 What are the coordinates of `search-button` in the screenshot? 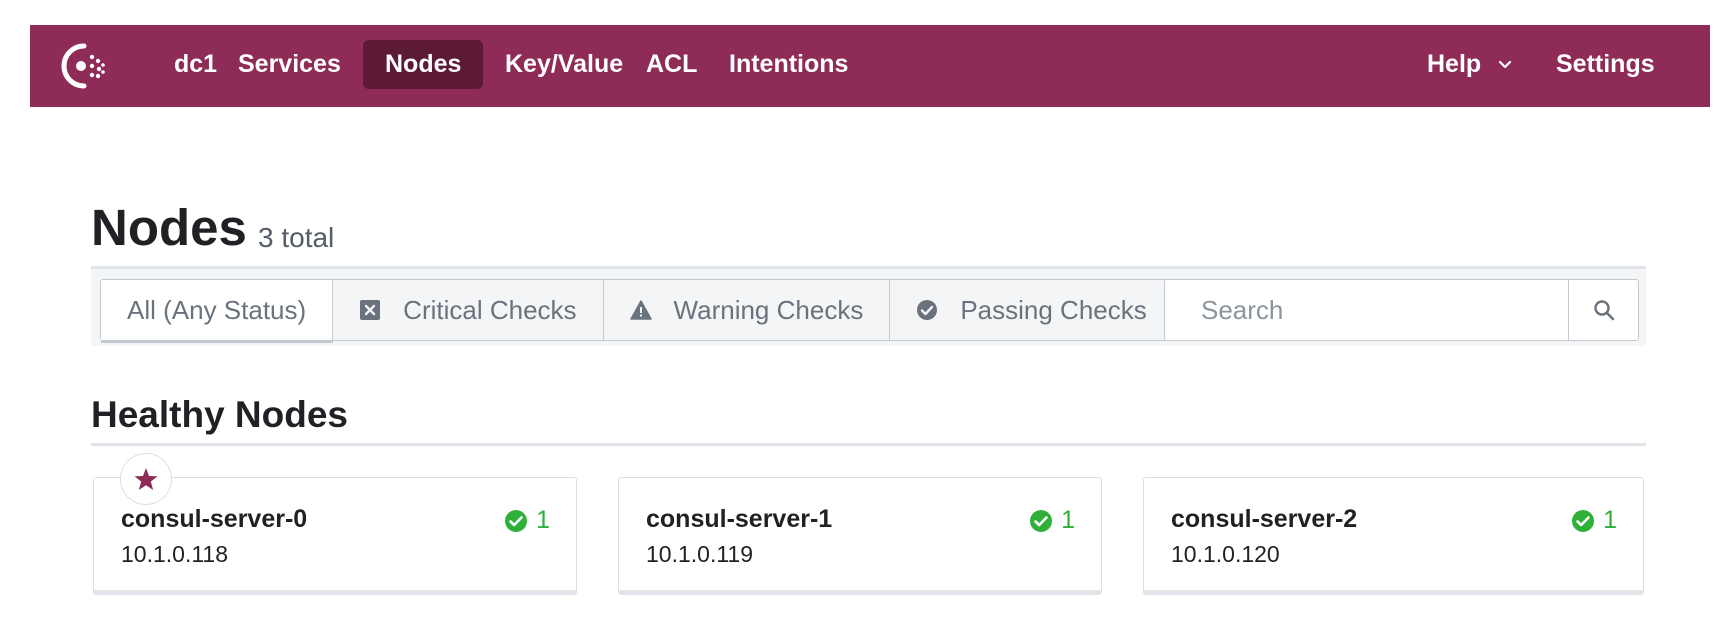 It's located at (1603, 310).